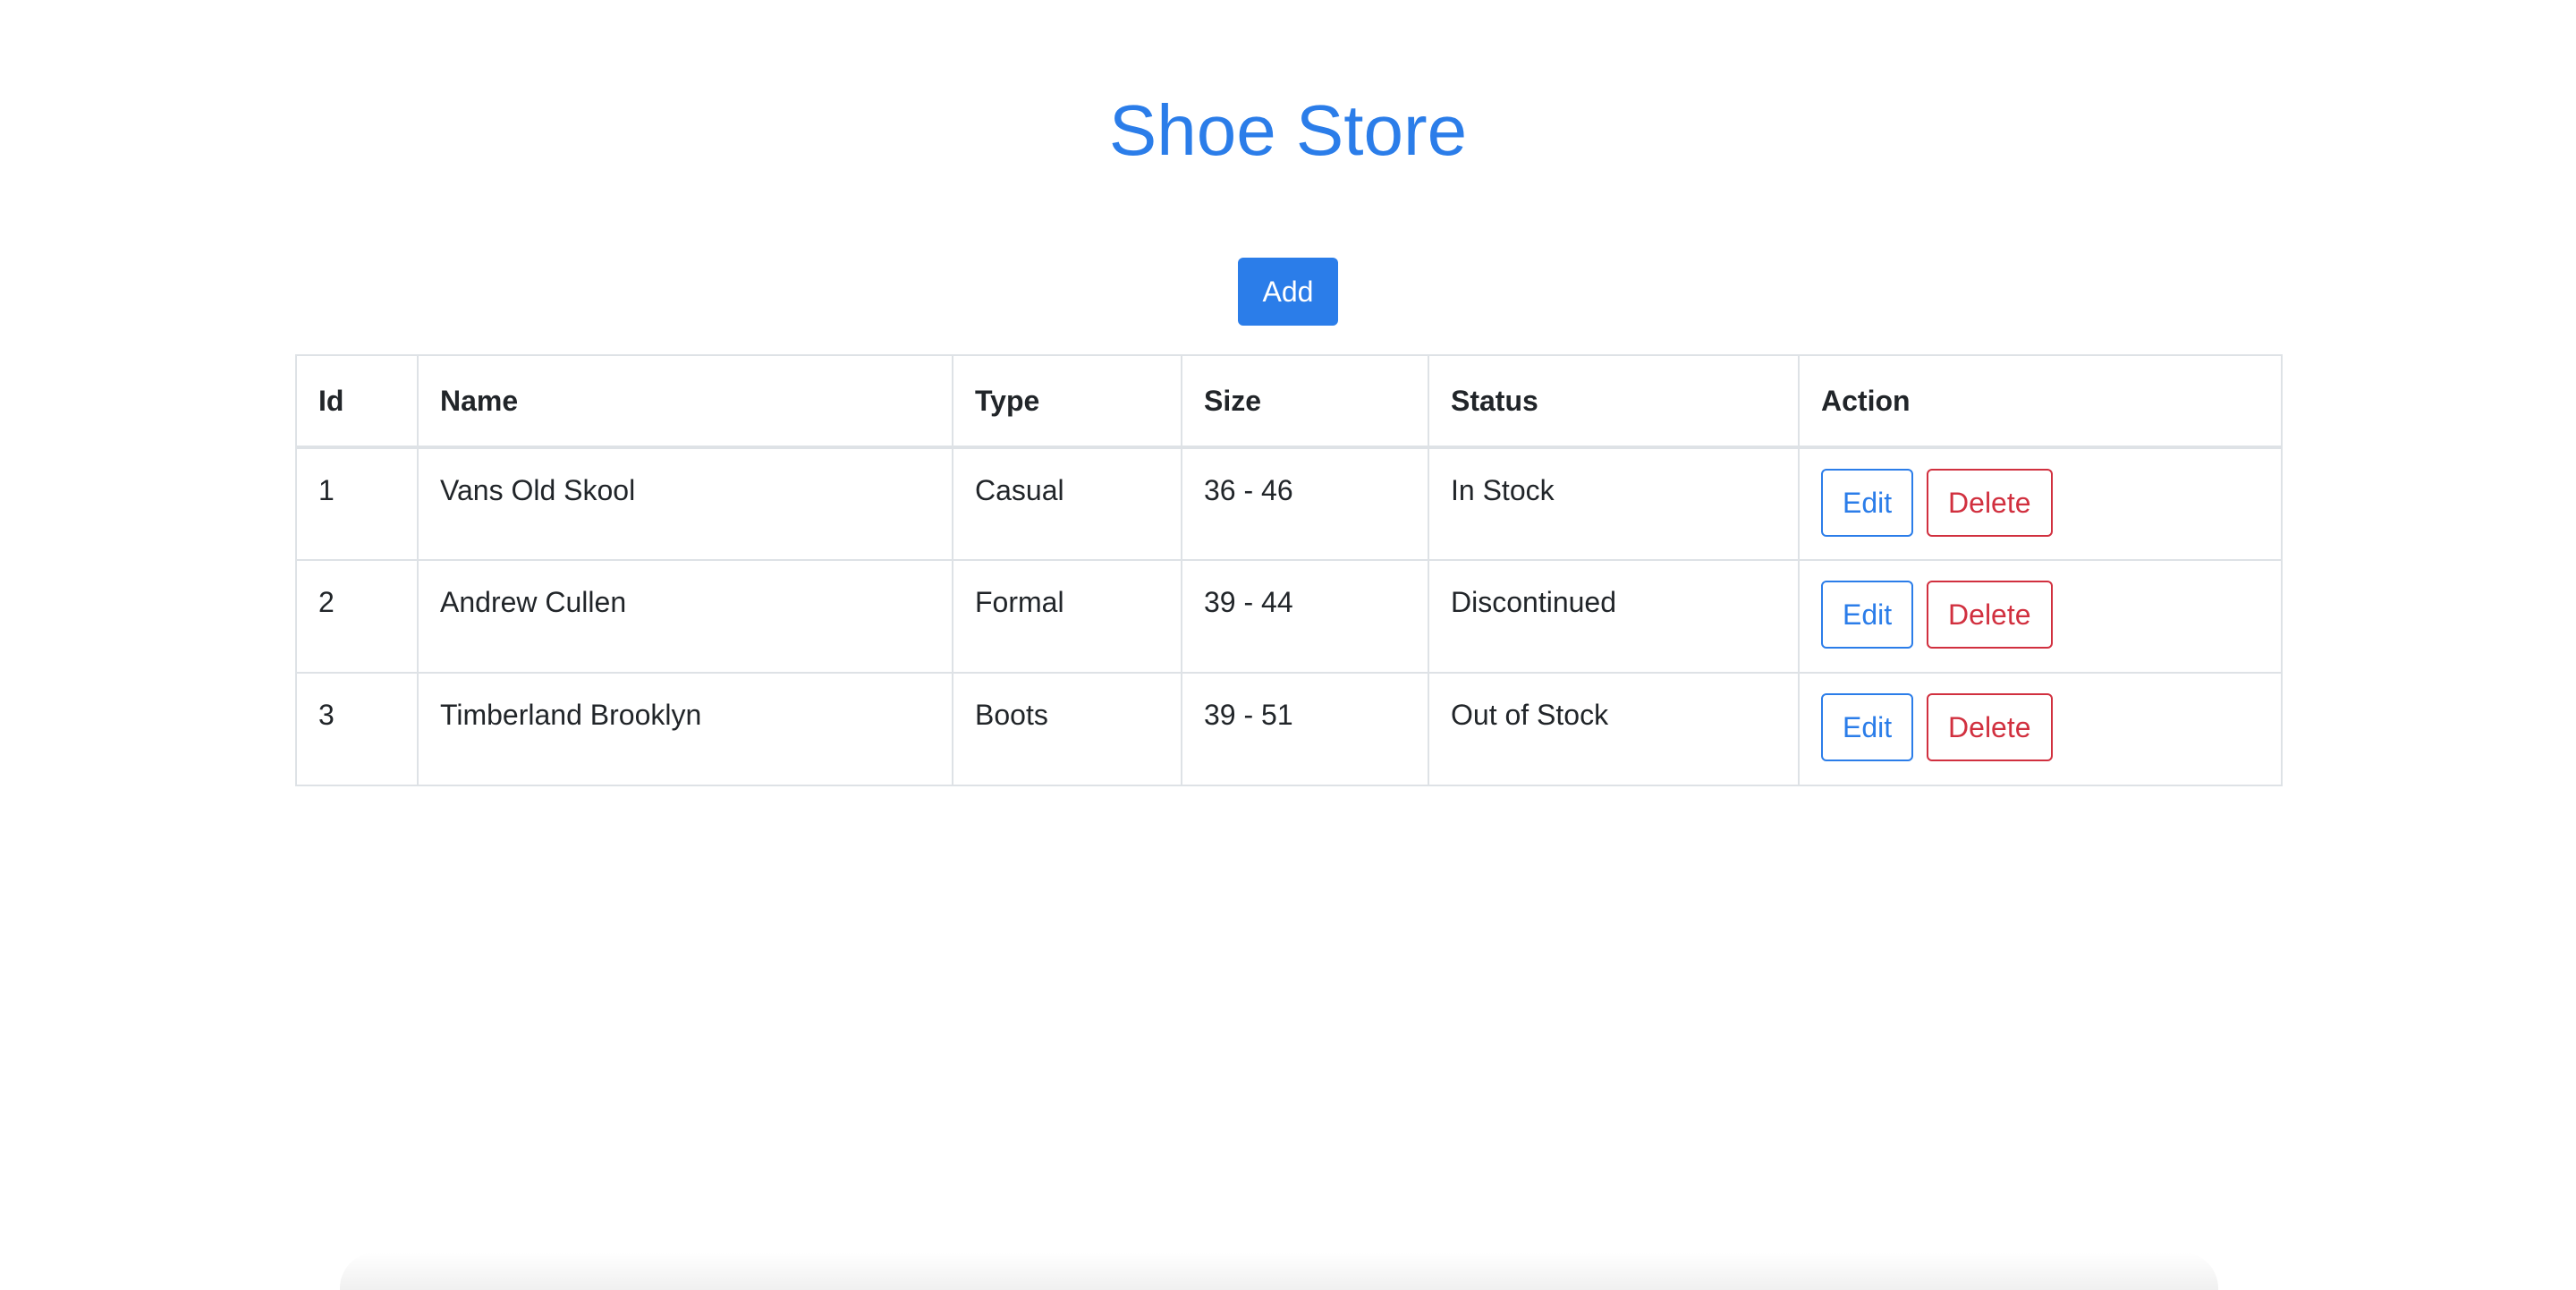 The height and width of the screenshot is (1290, 2576). I want to click on cell-status: Discontinued, so click(1614, 616).